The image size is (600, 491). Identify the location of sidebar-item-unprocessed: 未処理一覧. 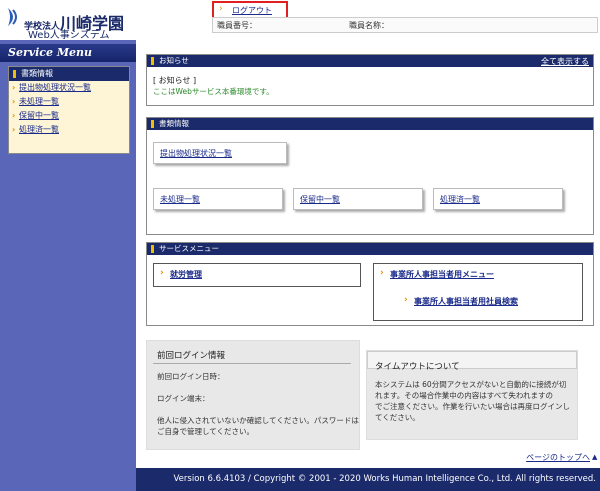
(69, 102).